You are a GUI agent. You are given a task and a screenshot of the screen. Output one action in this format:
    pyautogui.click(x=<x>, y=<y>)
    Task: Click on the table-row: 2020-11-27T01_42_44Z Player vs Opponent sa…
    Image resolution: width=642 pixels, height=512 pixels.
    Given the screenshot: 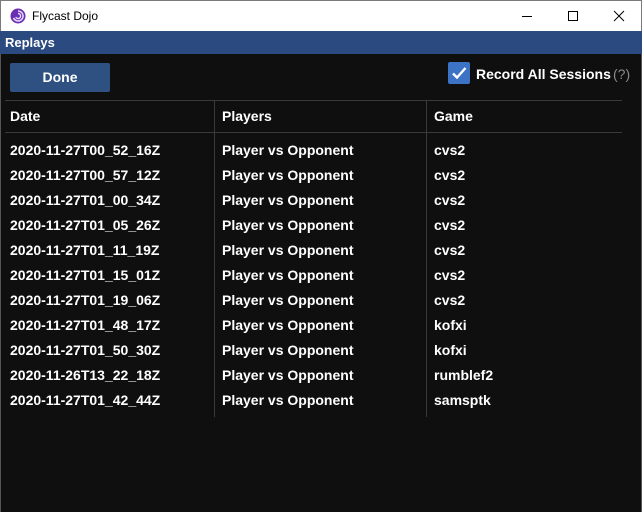 What is the action you would take?
    pyautogui.click(x=321, y=400)
    